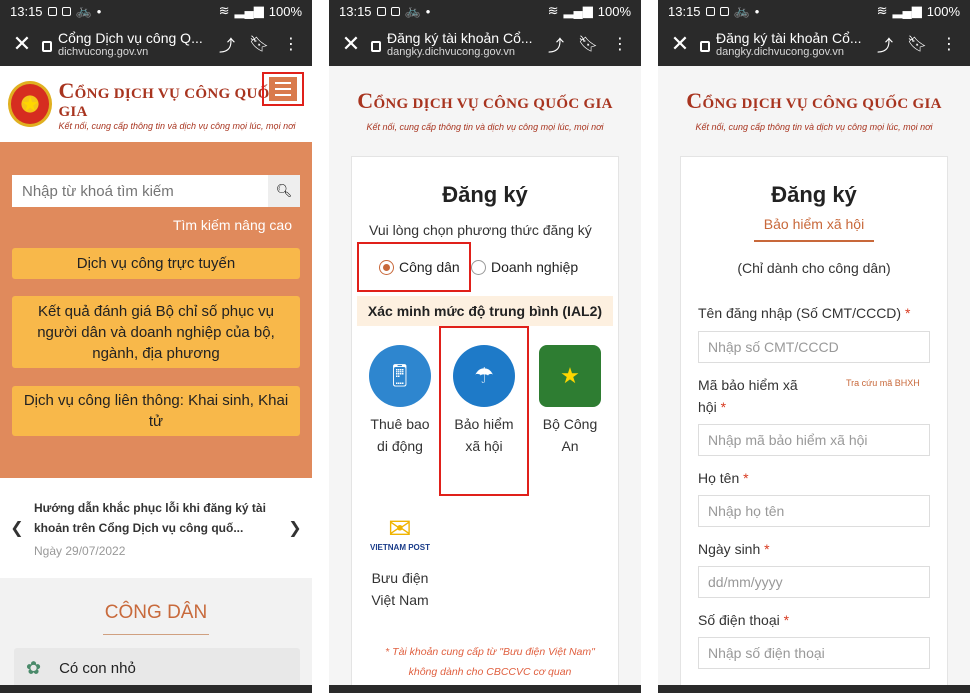 This screenshot has width=970, height=693. Describe the element at coordinates (524, 267) in the screenshot. I see `radio-business: Doanh nghiệp` at that location.